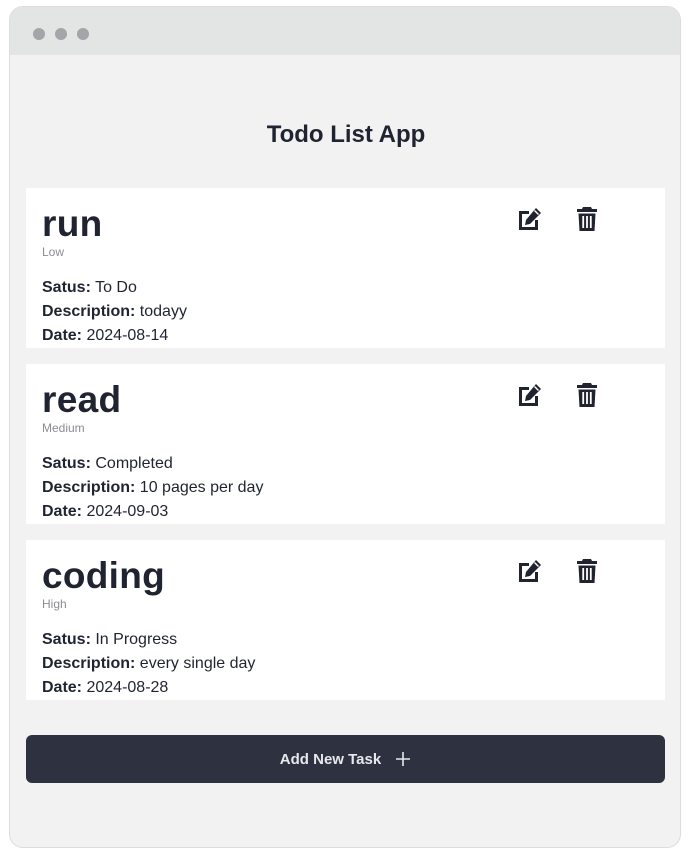 Image resolution: width=691 pixels, height=857 pixels. What do you see at coordinates (346, 134) in the screenshot?
I see `page-title: Todo List App` at bounding box center [346, 134].